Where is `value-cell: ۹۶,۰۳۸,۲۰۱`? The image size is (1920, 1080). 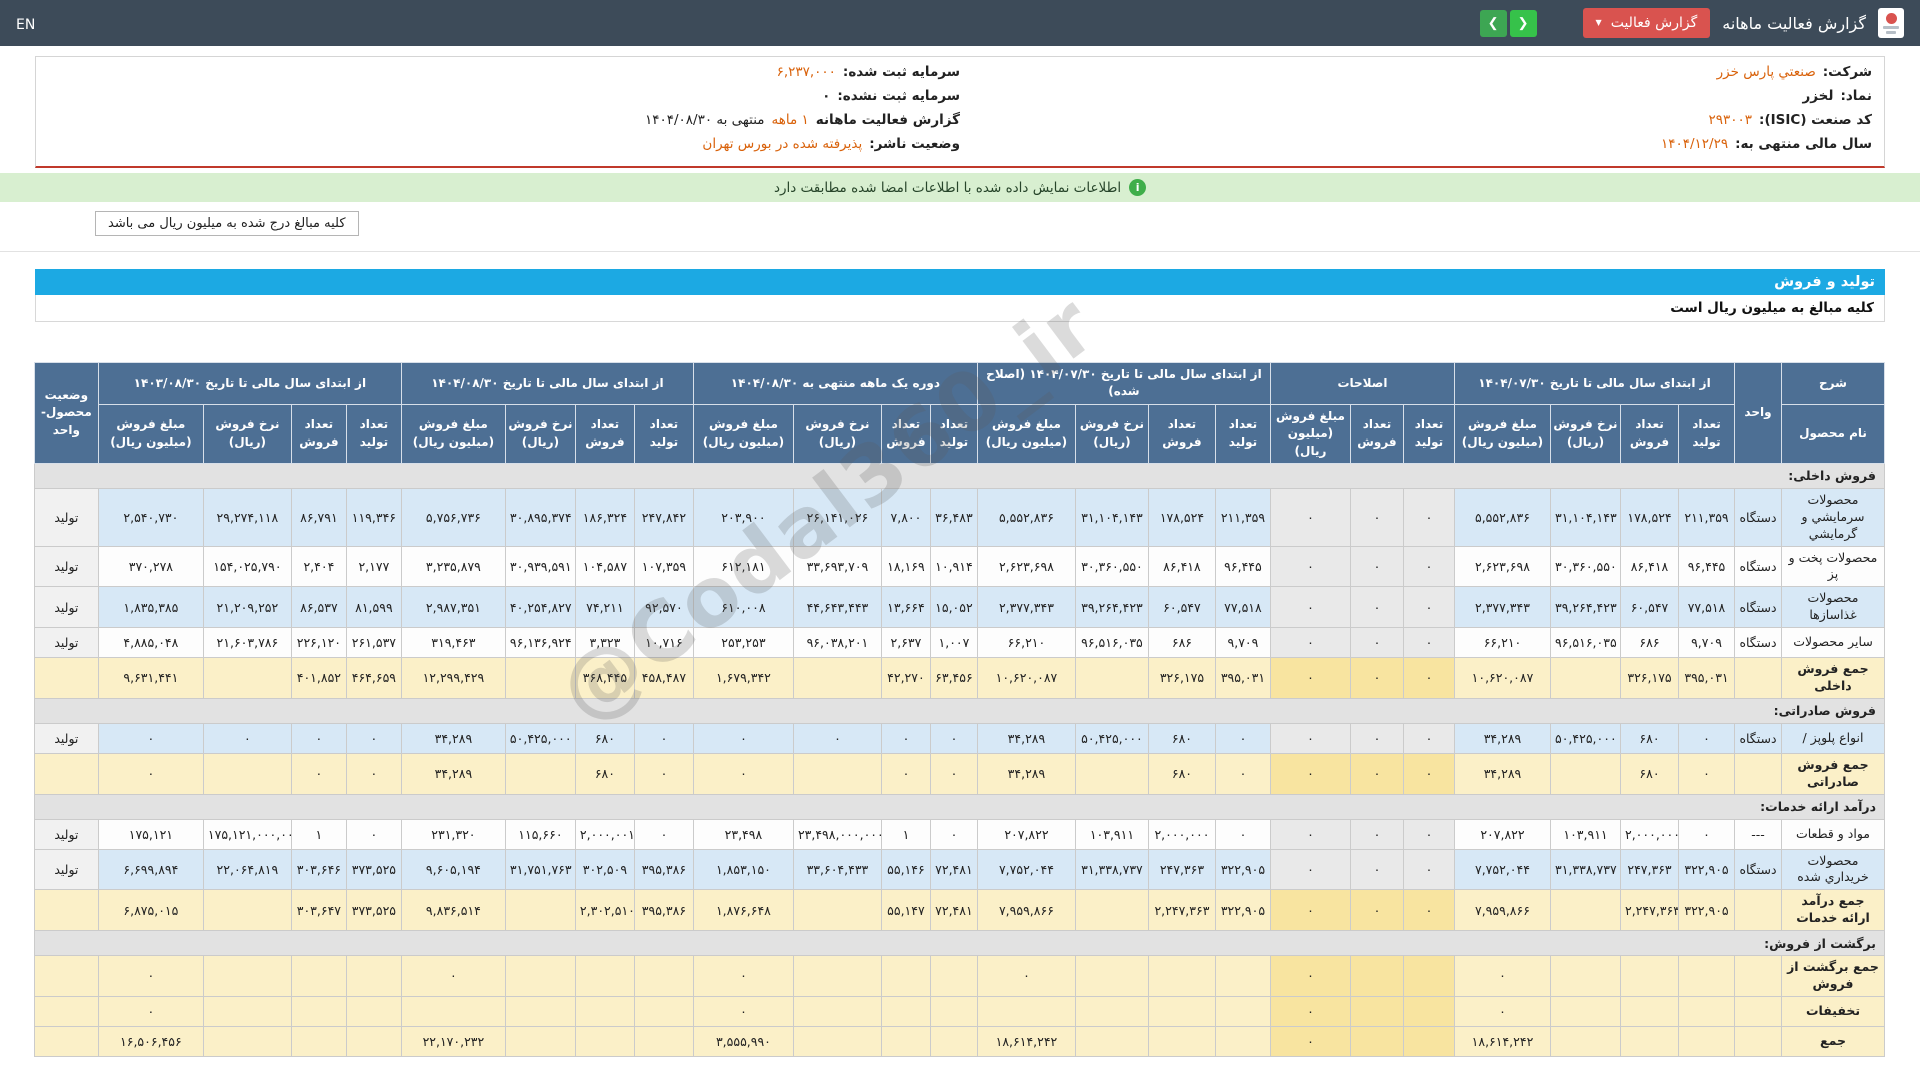
value-cell: ۹۶,۰۳۸,۲۰۱ is located at coordinates (837, 643).